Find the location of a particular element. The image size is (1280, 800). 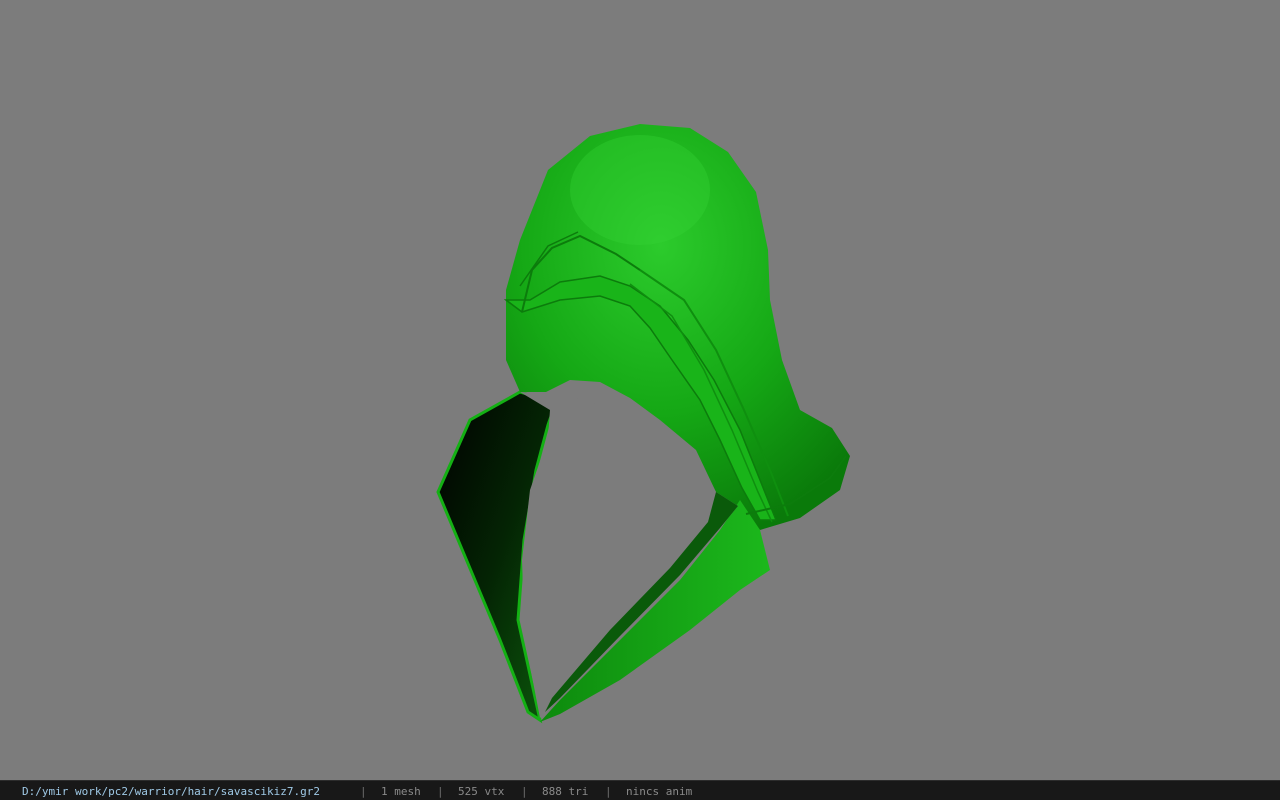

status-animation: nincs anim is located at coordinates (659, 791).